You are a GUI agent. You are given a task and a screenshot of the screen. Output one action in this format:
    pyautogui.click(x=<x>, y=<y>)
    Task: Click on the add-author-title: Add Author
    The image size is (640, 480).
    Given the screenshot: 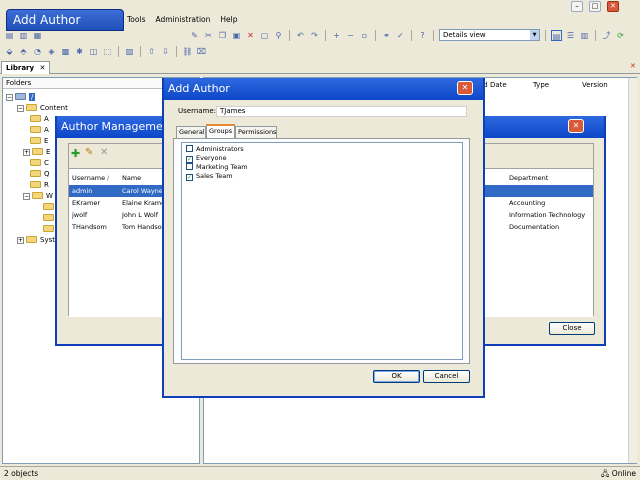 What is the action you would take?
    pyautogui.click(x=199, y=88)
    